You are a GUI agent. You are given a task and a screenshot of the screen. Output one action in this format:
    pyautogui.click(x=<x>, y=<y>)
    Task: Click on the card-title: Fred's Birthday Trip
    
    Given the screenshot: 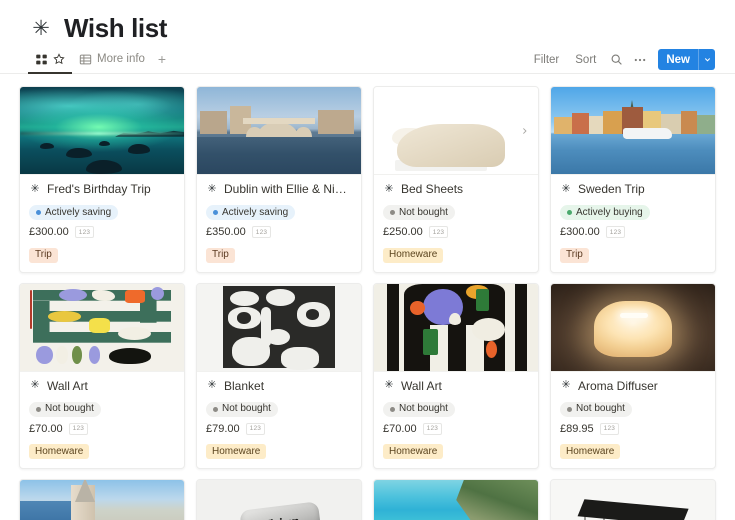 What is the action you would take?
    pyautogui.click(x=99, y=189)
    